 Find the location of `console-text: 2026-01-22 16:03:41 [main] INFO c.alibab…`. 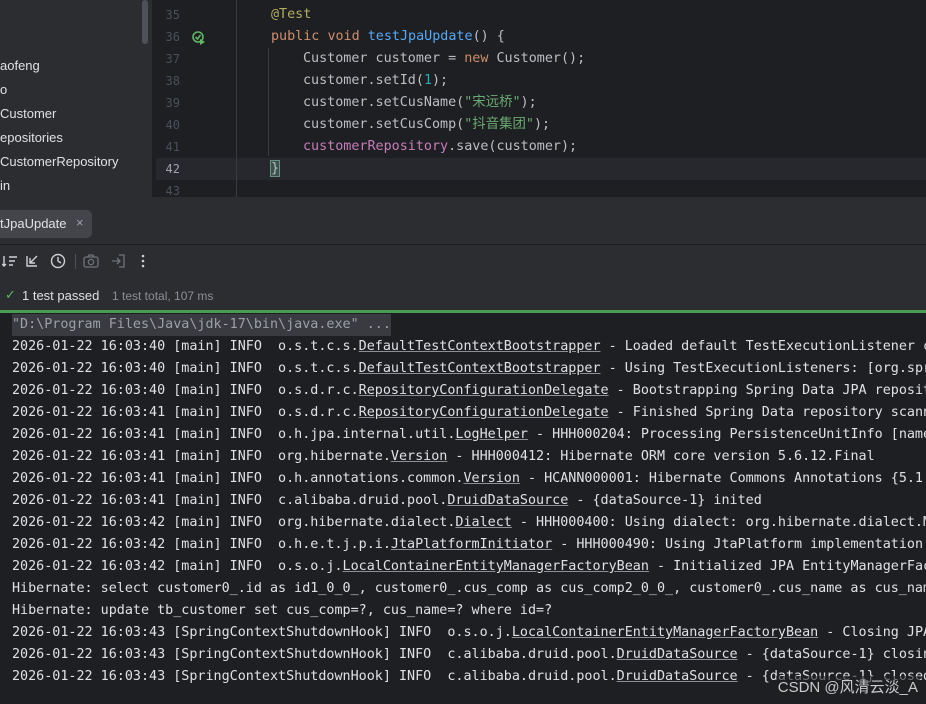

console-text: 2026-01-22 16:03:41 [main] INFO c.alibab… is located at coordinates (230, 500).